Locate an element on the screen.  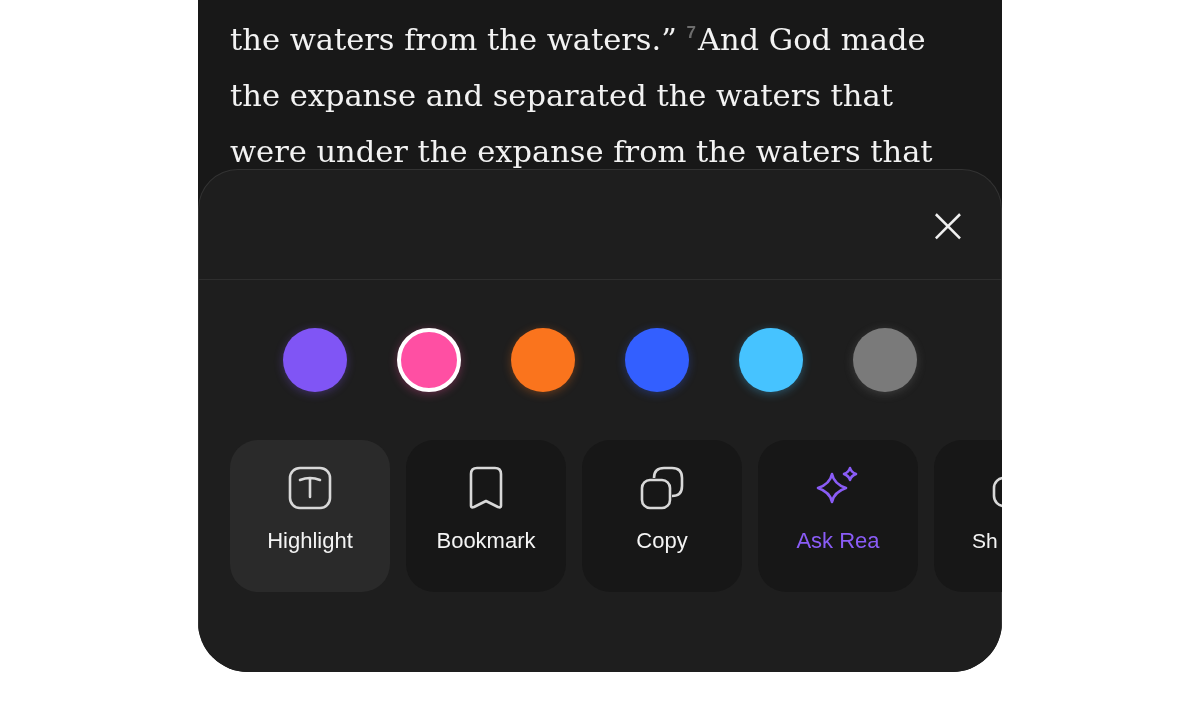
share-button: Sh is located at coordinates (968, 516).